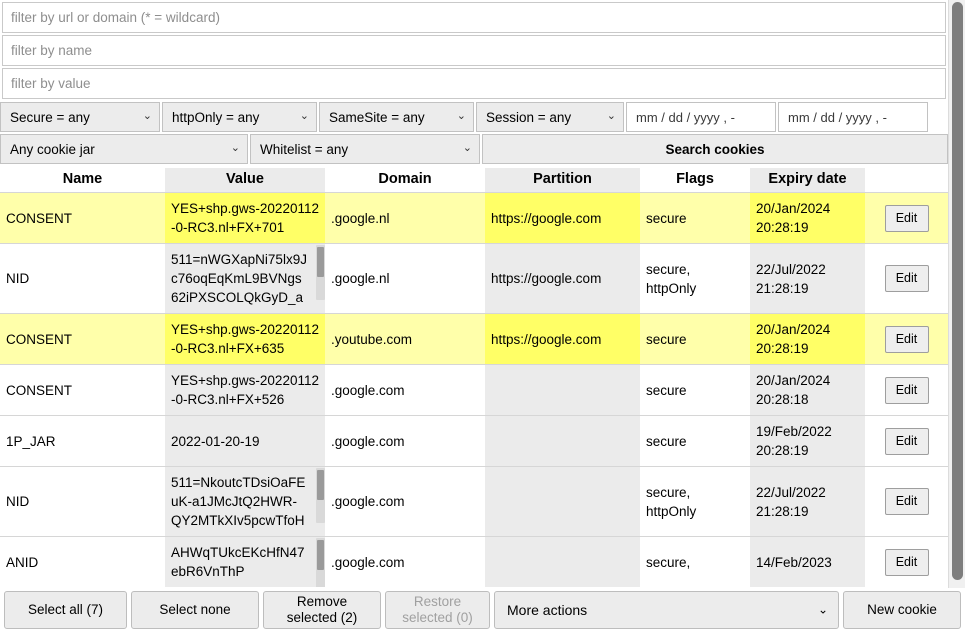  Describe the element at coordinates (807, 218) in the screenshot. I see `cell-expiry: 20/Jan/2024 20:28:19` at that location.